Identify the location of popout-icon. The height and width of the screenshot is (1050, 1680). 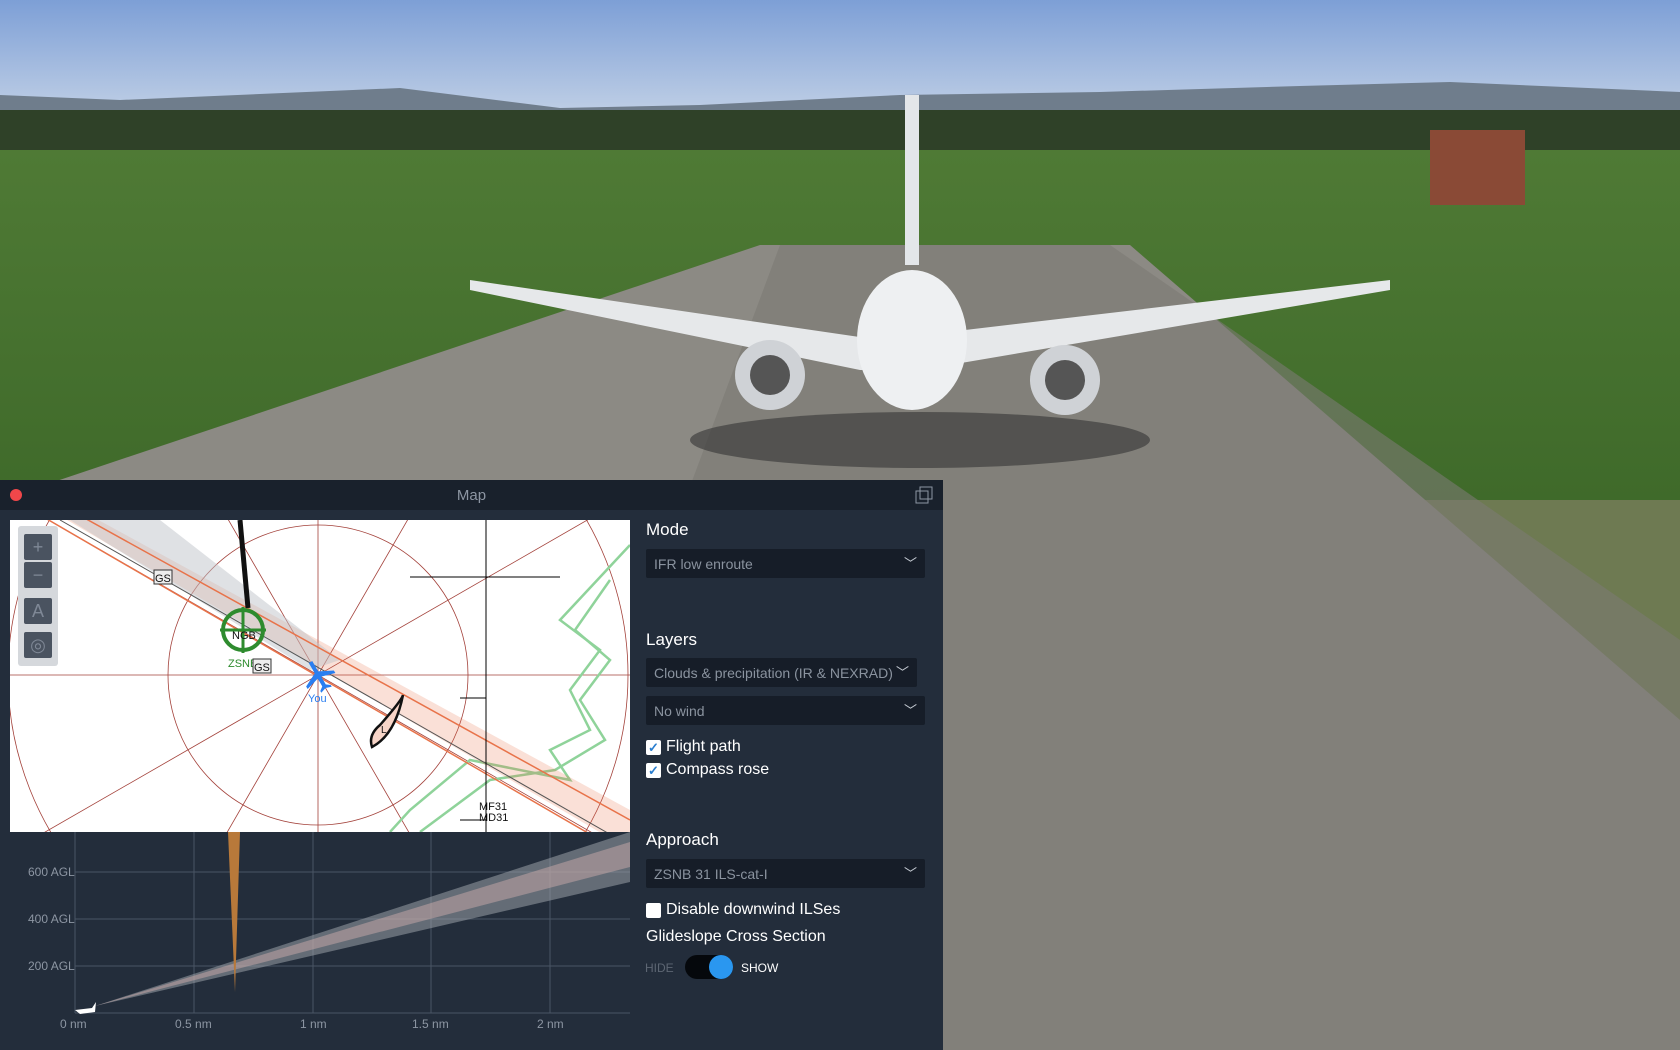
(924, 495).